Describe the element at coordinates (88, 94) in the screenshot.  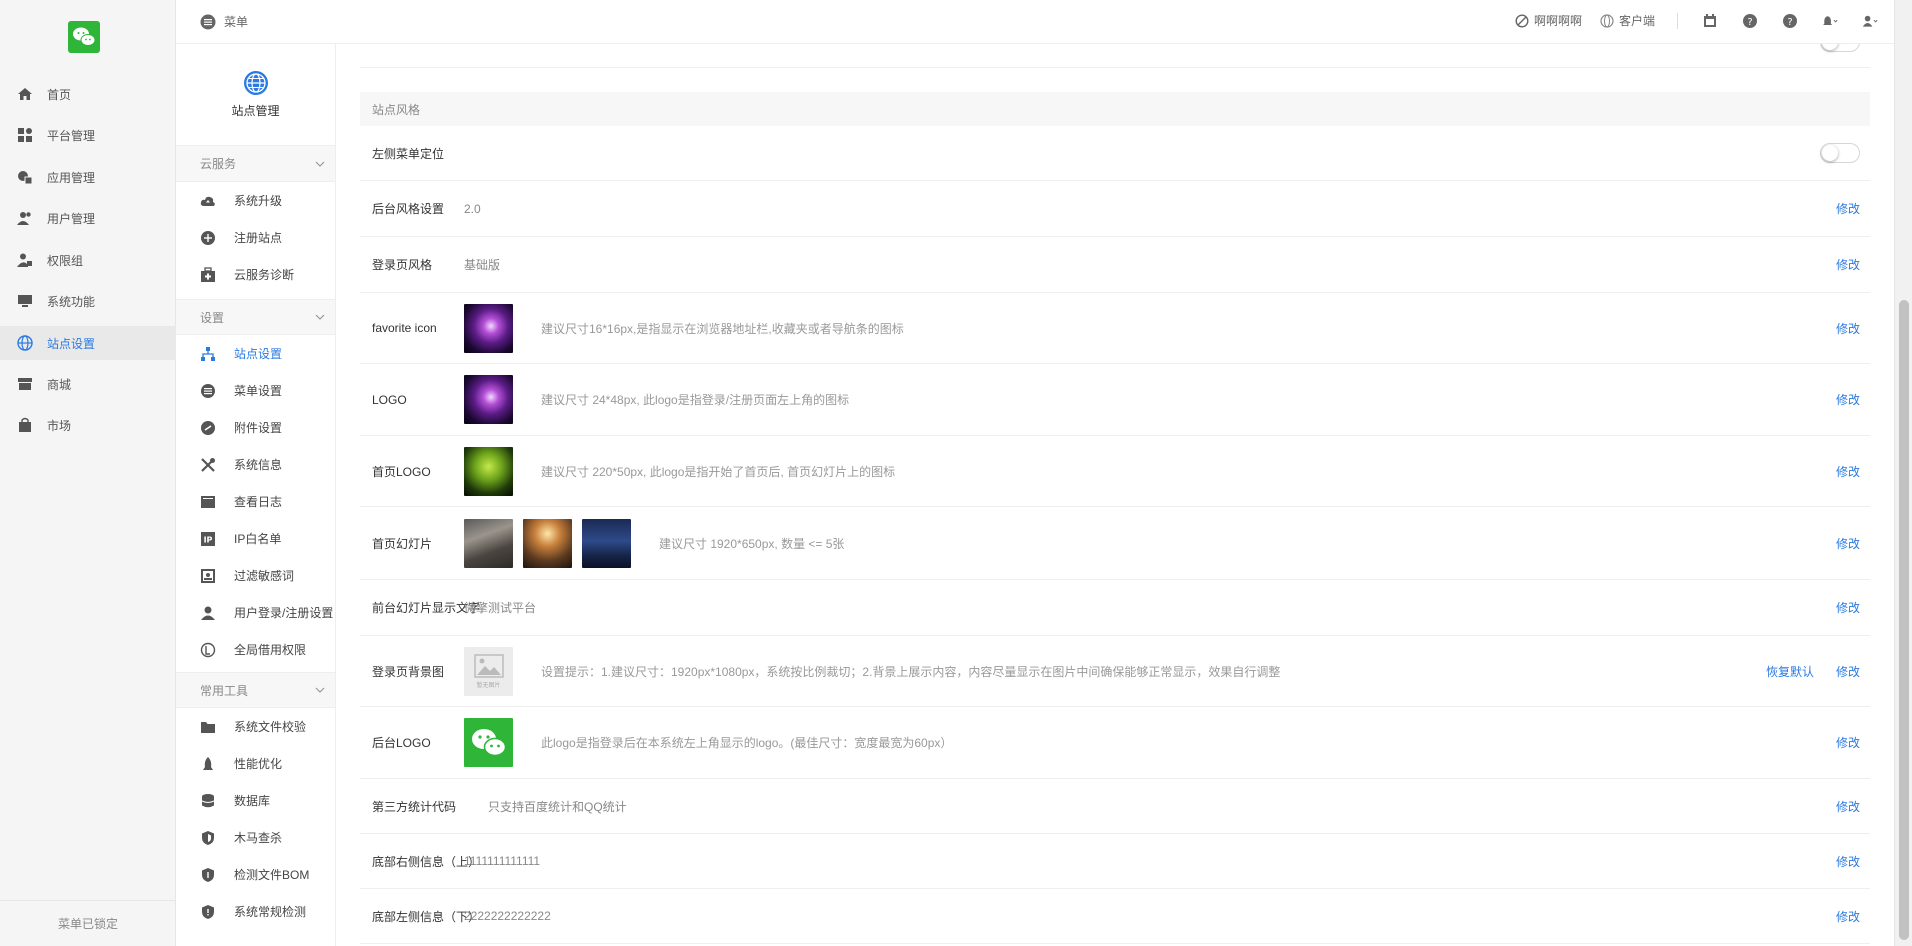
I see `nav-item-home: 首页` at that location.